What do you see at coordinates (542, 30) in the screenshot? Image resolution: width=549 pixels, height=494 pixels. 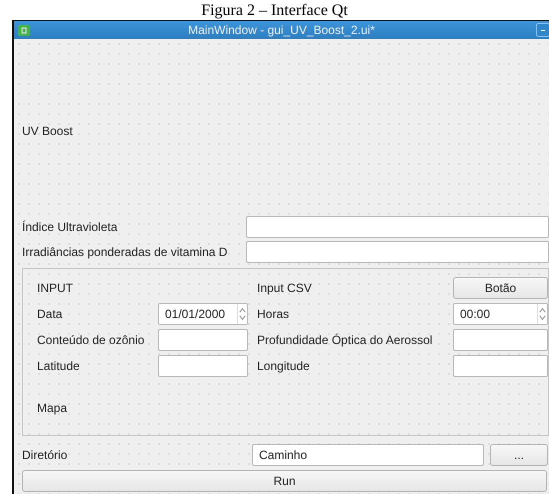 I see `minimize-icon` at bounding box center [542, 30].